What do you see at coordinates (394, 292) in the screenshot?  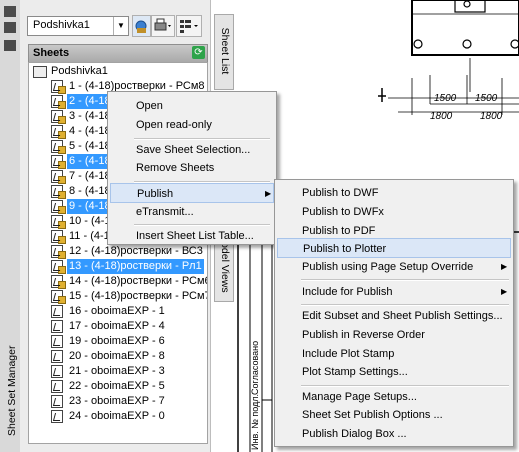 I see `menu-item-include-for-publish: Include for Publish ▶` at bounding box center [394, 292].